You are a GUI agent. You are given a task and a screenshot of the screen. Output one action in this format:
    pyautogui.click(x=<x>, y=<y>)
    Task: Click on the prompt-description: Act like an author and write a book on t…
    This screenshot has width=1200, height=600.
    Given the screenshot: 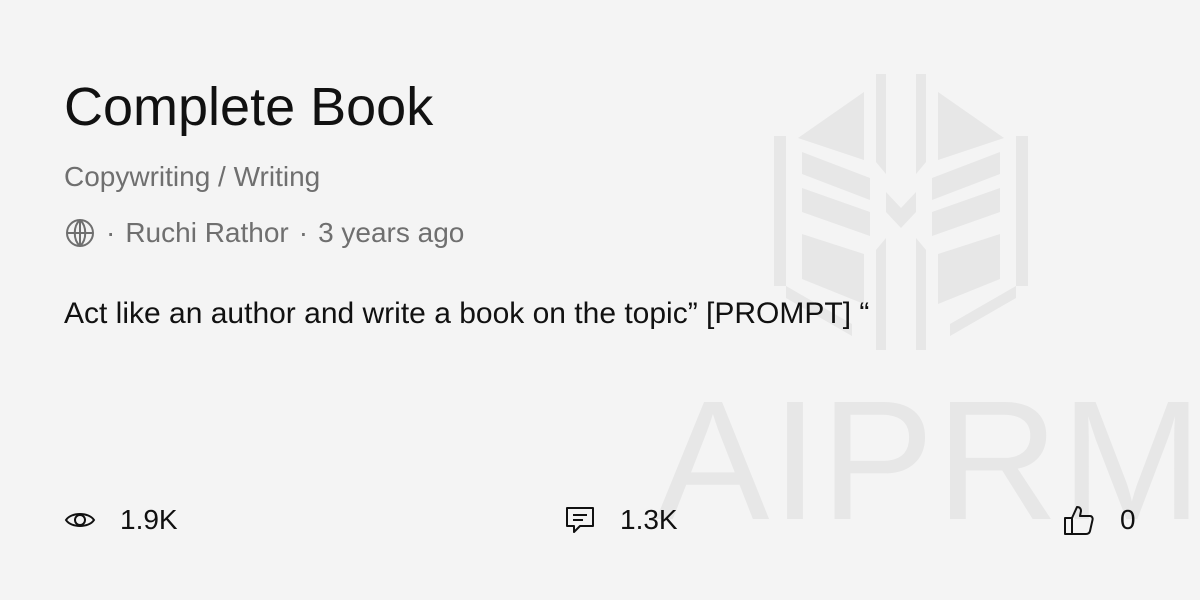 What is the action you would take?
    pyautogui.click(x=467, y=313)
    